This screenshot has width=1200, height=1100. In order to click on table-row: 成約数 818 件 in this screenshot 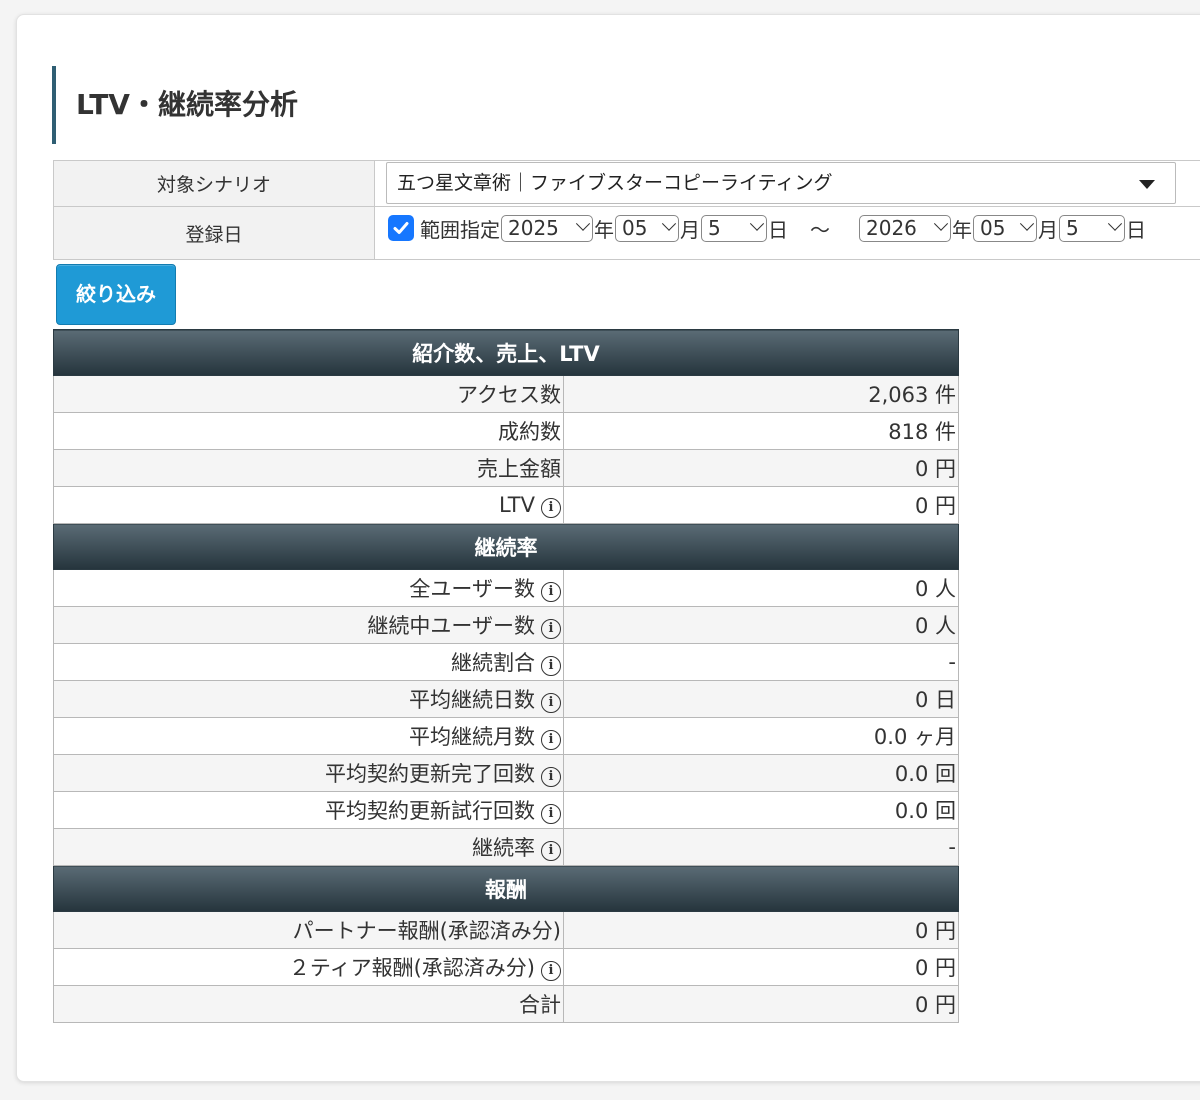, I will do `click(506, 431)`.